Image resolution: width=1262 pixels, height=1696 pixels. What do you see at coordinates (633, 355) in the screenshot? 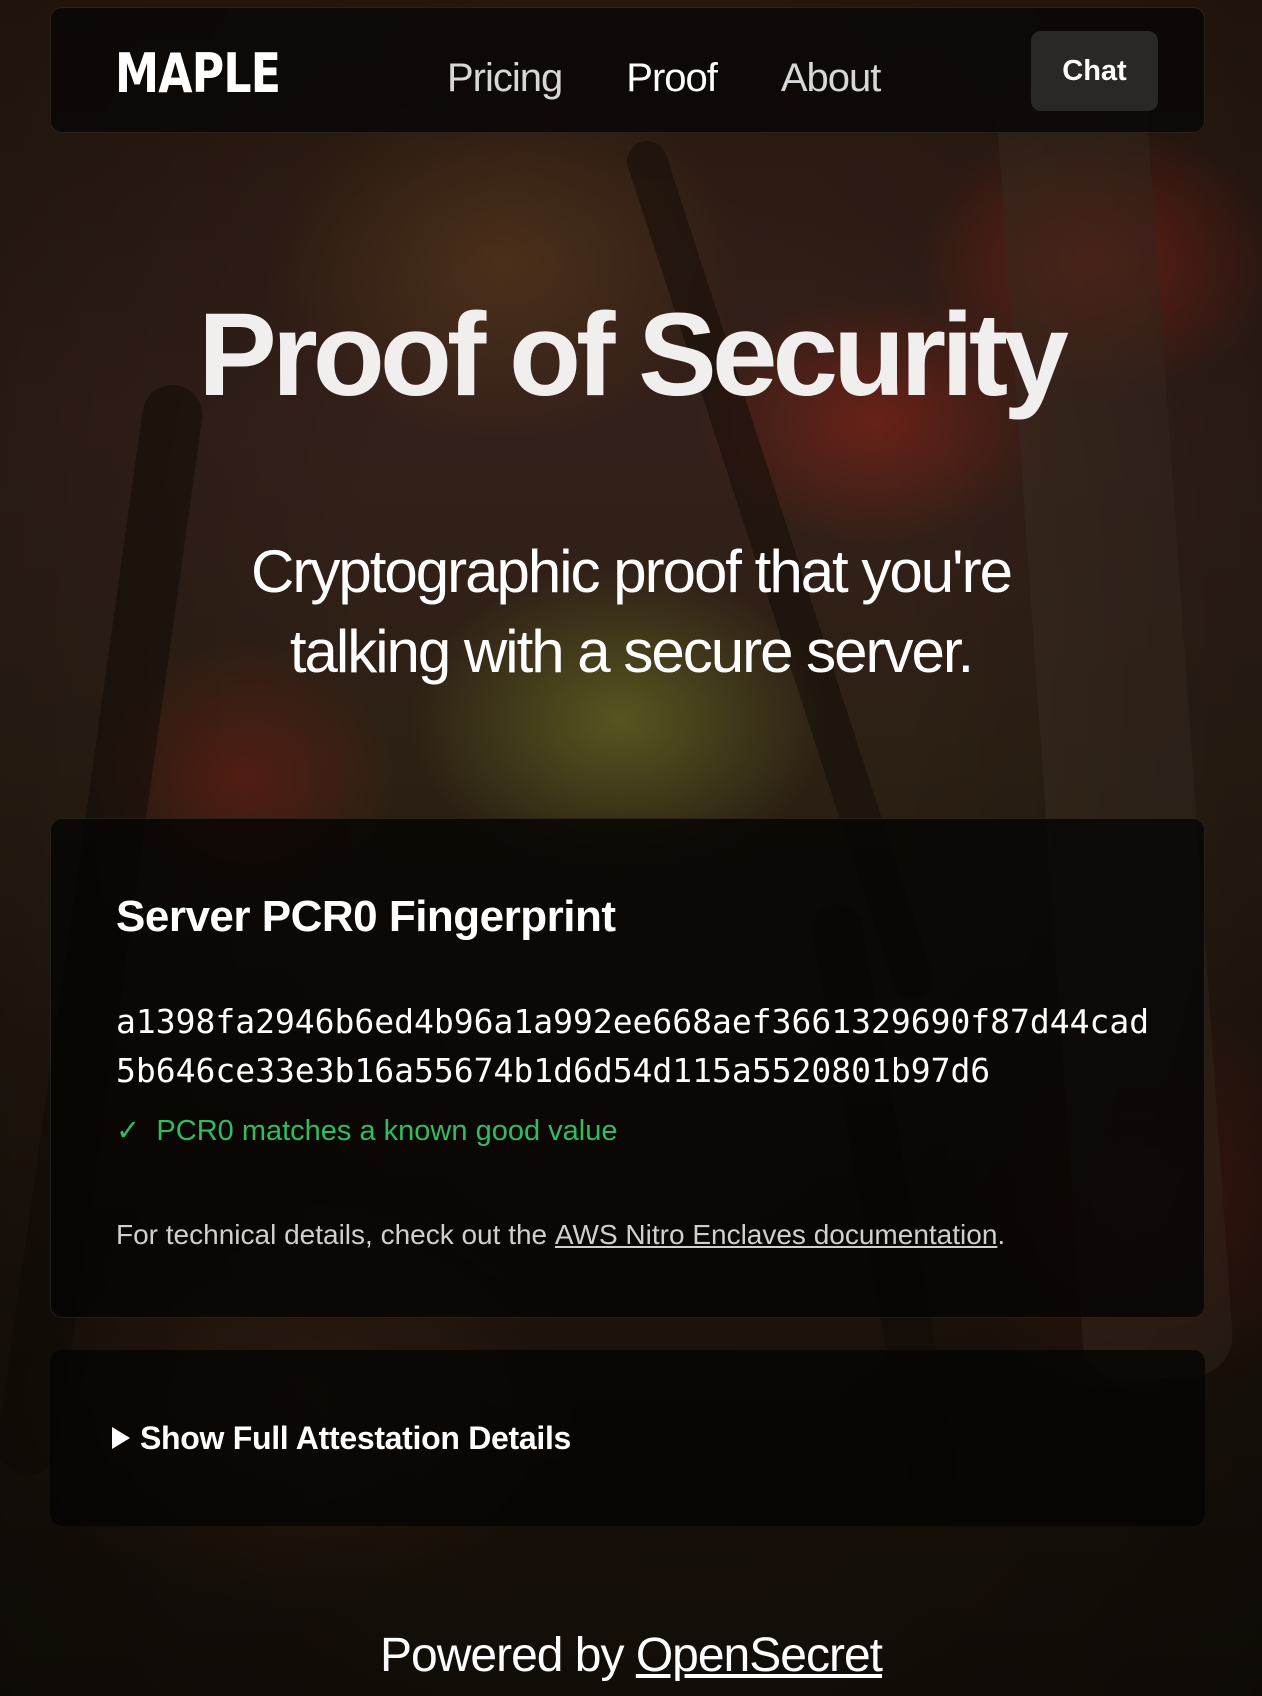
I see `page-title: Proof of Security` at bounding box center [633, 355].